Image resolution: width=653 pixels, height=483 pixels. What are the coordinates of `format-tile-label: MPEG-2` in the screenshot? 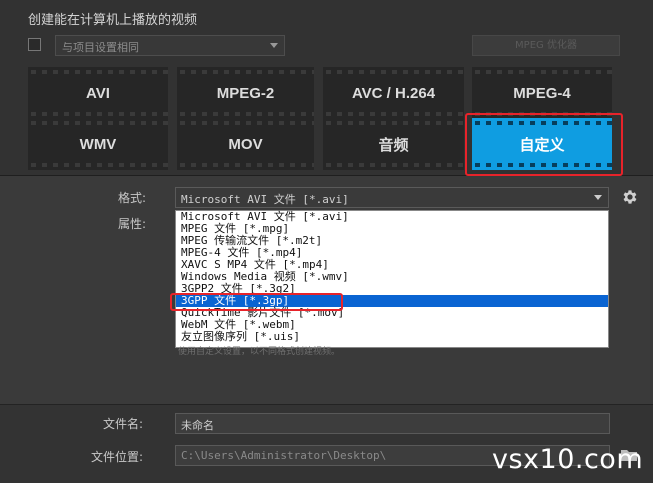 It's located at (245, 93).